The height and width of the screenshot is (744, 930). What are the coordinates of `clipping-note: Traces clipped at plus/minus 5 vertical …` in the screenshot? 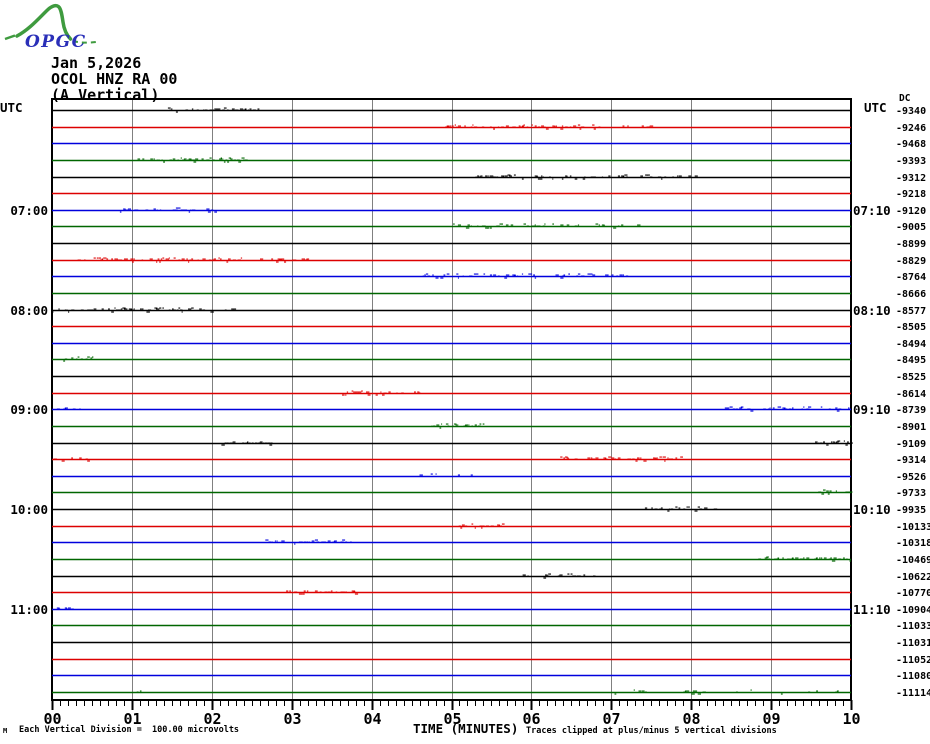 It's located at (651, 731).